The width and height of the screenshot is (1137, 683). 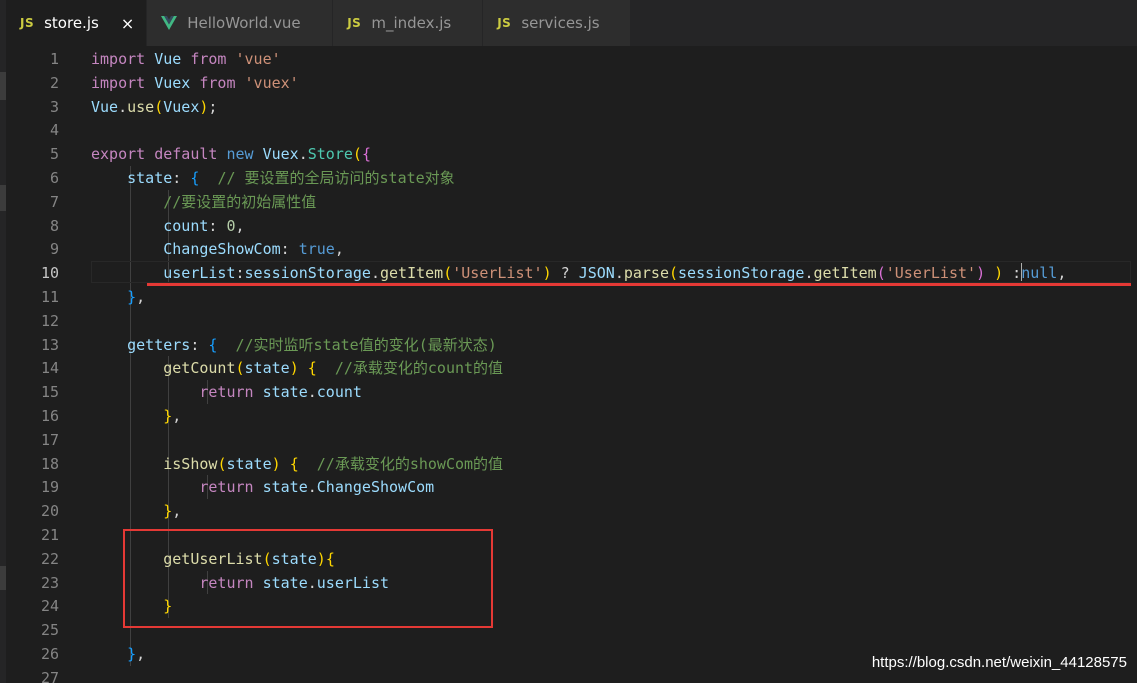 I want to click on code-text: import Vuex from 'vuex', so click(x=195, y=83).